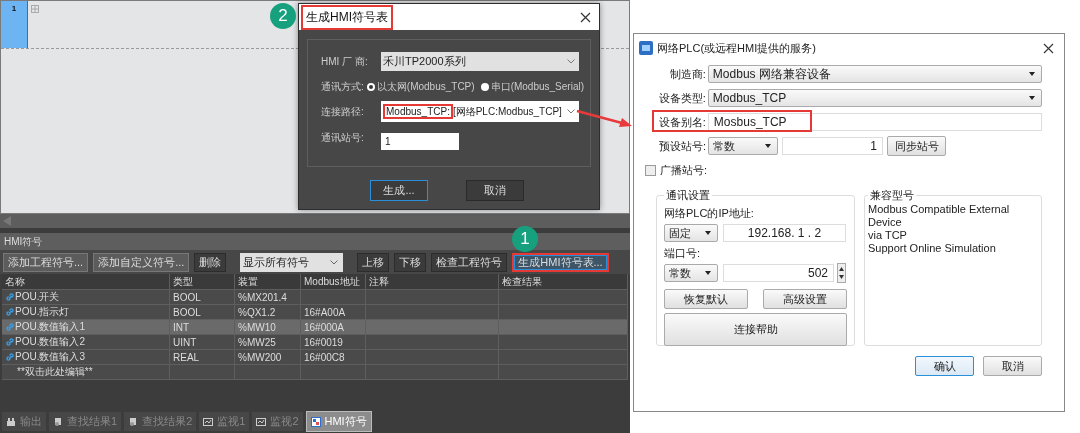  What do you see at coordinates (687, 74) in the screenshot?
I see `field-label: 制造商:` at bounding box center [687, 74].